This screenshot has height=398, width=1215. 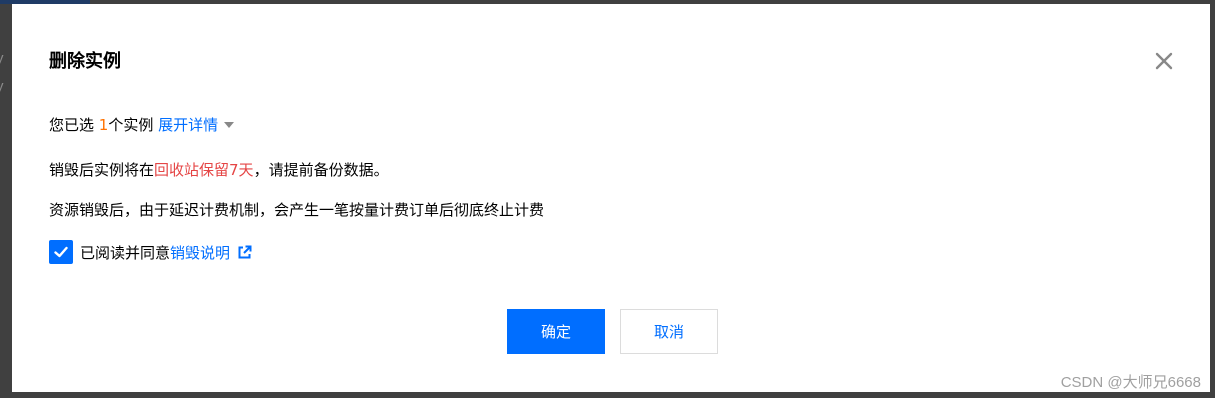 What do you see at coordinates (125, 252) in the screenshot?
I see `agreement-label: 已阅读并同意` at bounding box center [125, 252].